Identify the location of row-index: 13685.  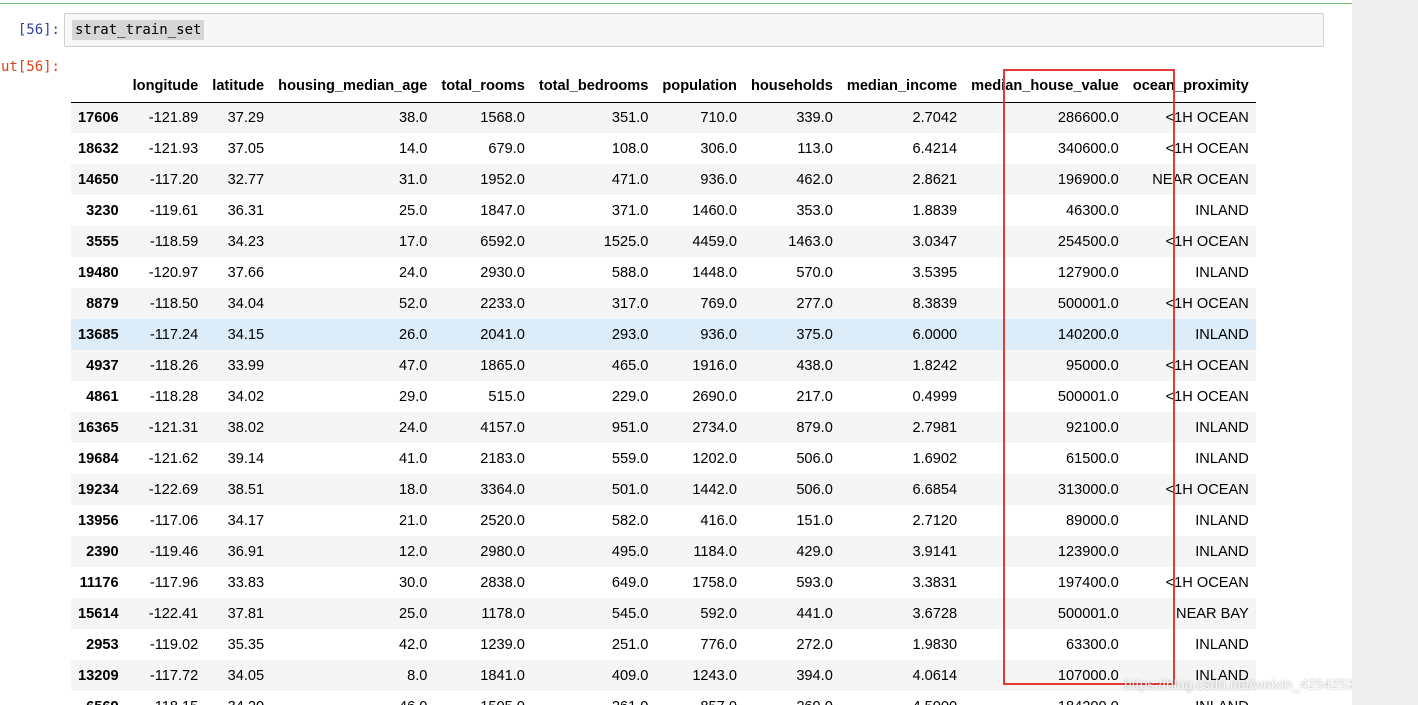
(98, 334).